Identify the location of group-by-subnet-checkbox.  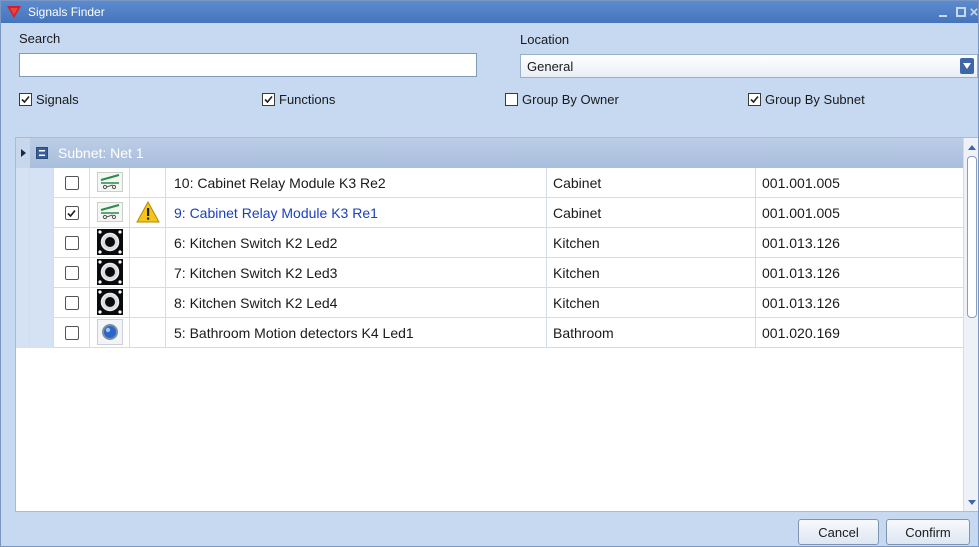
(754, 99).